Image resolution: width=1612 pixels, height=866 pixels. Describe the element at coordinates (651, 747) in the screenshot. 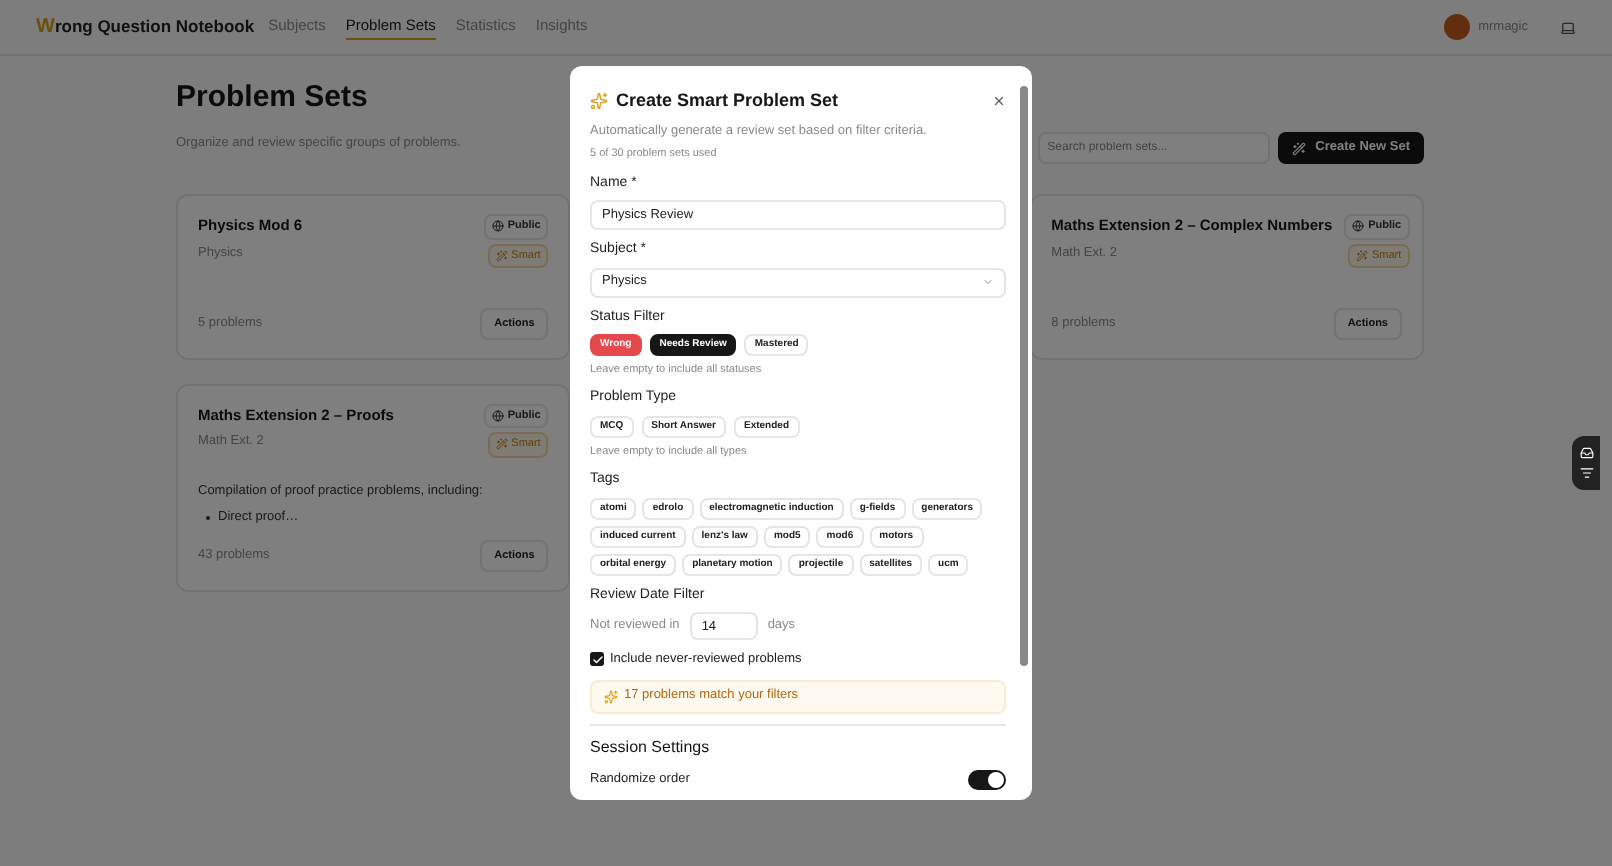

I see `section-title: Session Settings` at that location.